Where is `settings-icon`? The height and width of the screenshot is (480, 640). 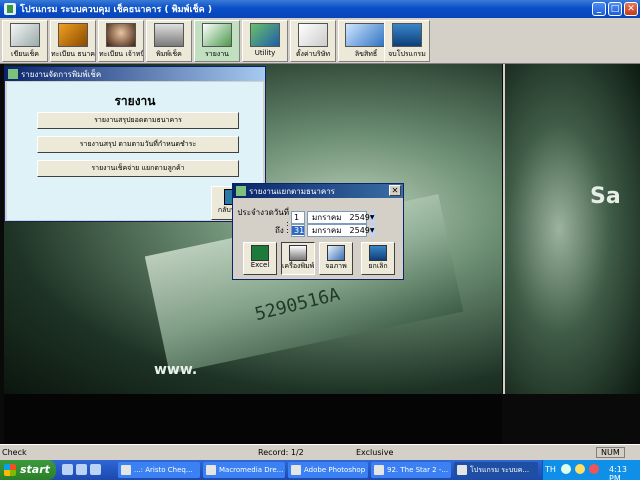 settings-icon is located at coordinates (313, 35).